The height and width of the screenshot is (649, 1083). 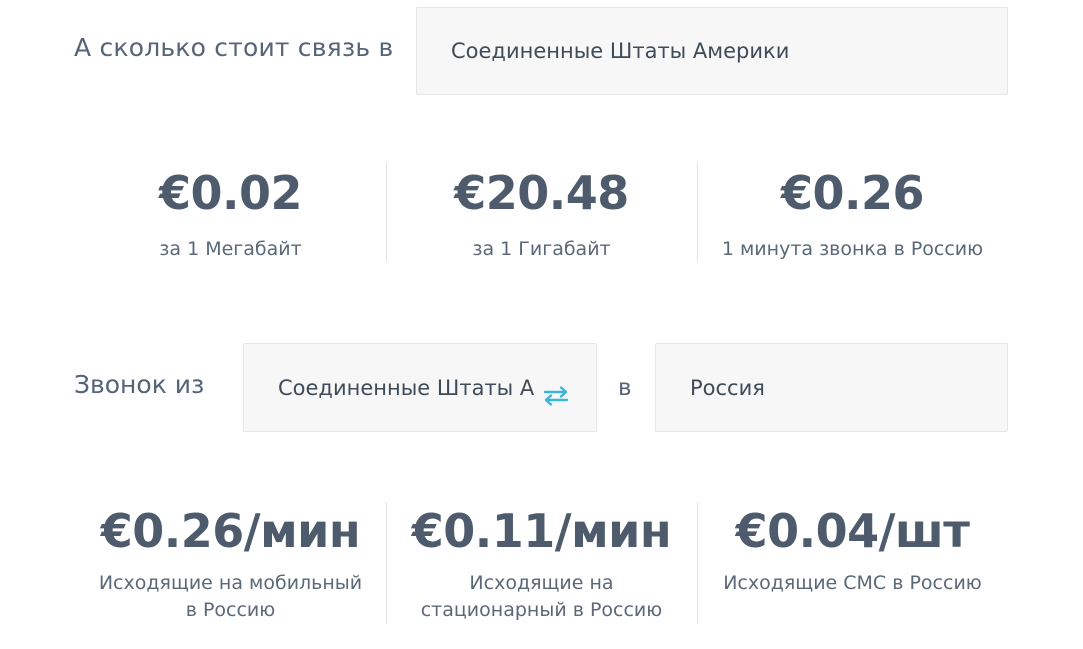 I want to click on rate-description: Исходящие на мобильный в Россию, so click(x=230, y=596).